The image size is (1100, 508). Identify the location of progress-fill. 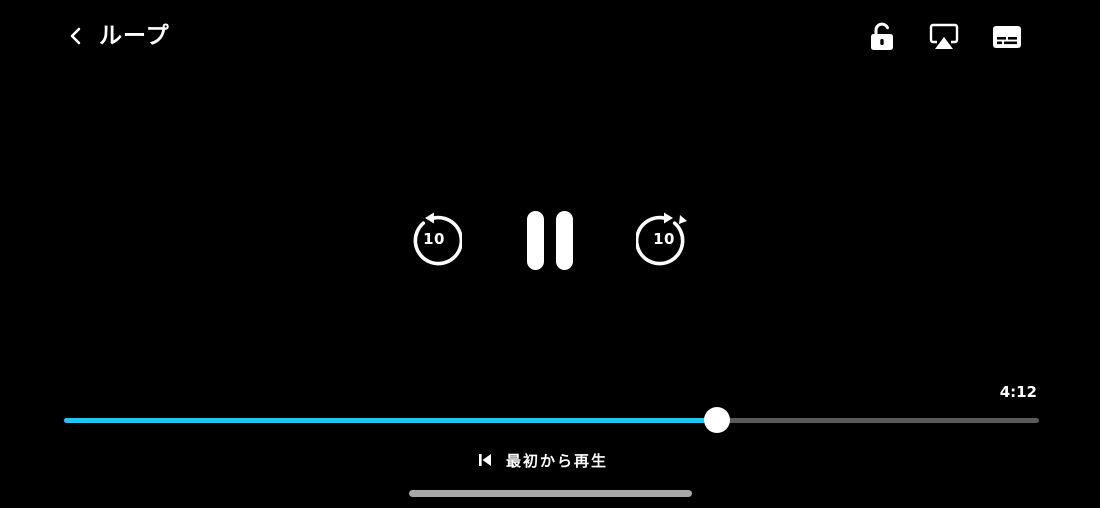
(391, 420).